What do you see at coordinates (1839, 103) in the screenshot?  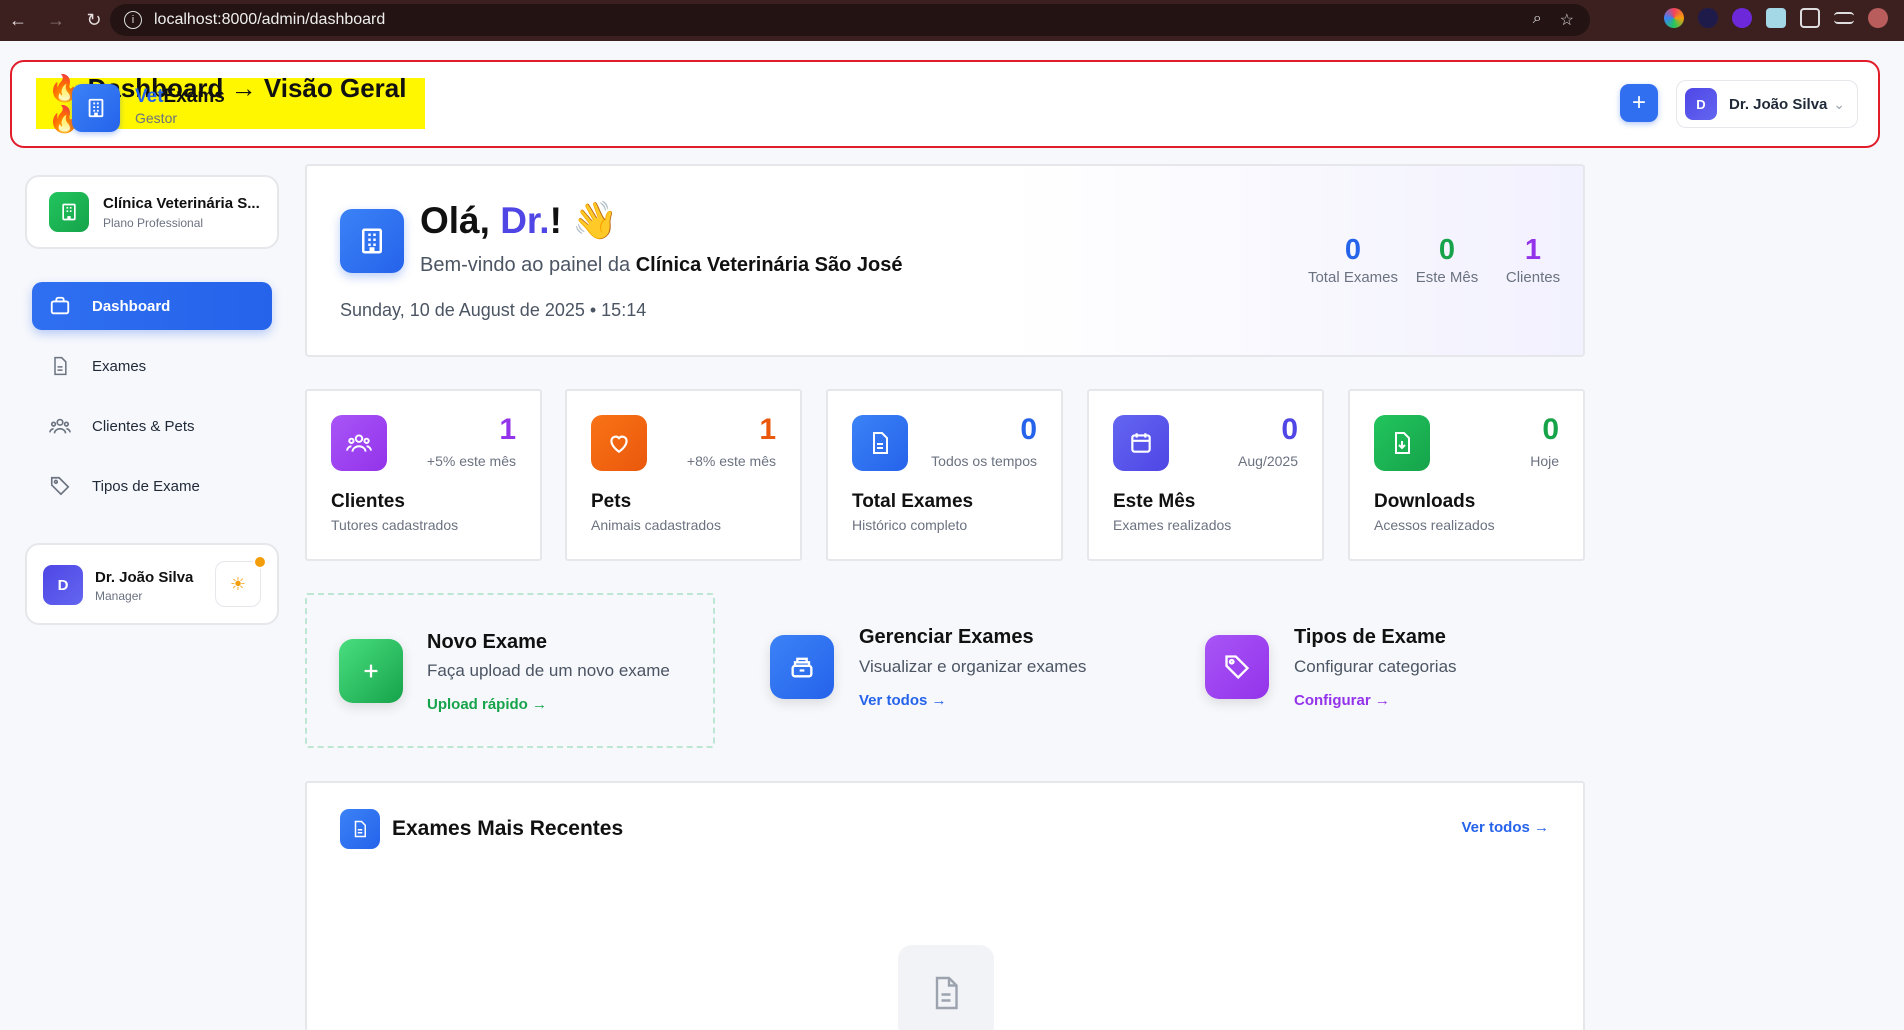 I see `chevron-down-icon: ⌄` at bounding box center [1839, 103].